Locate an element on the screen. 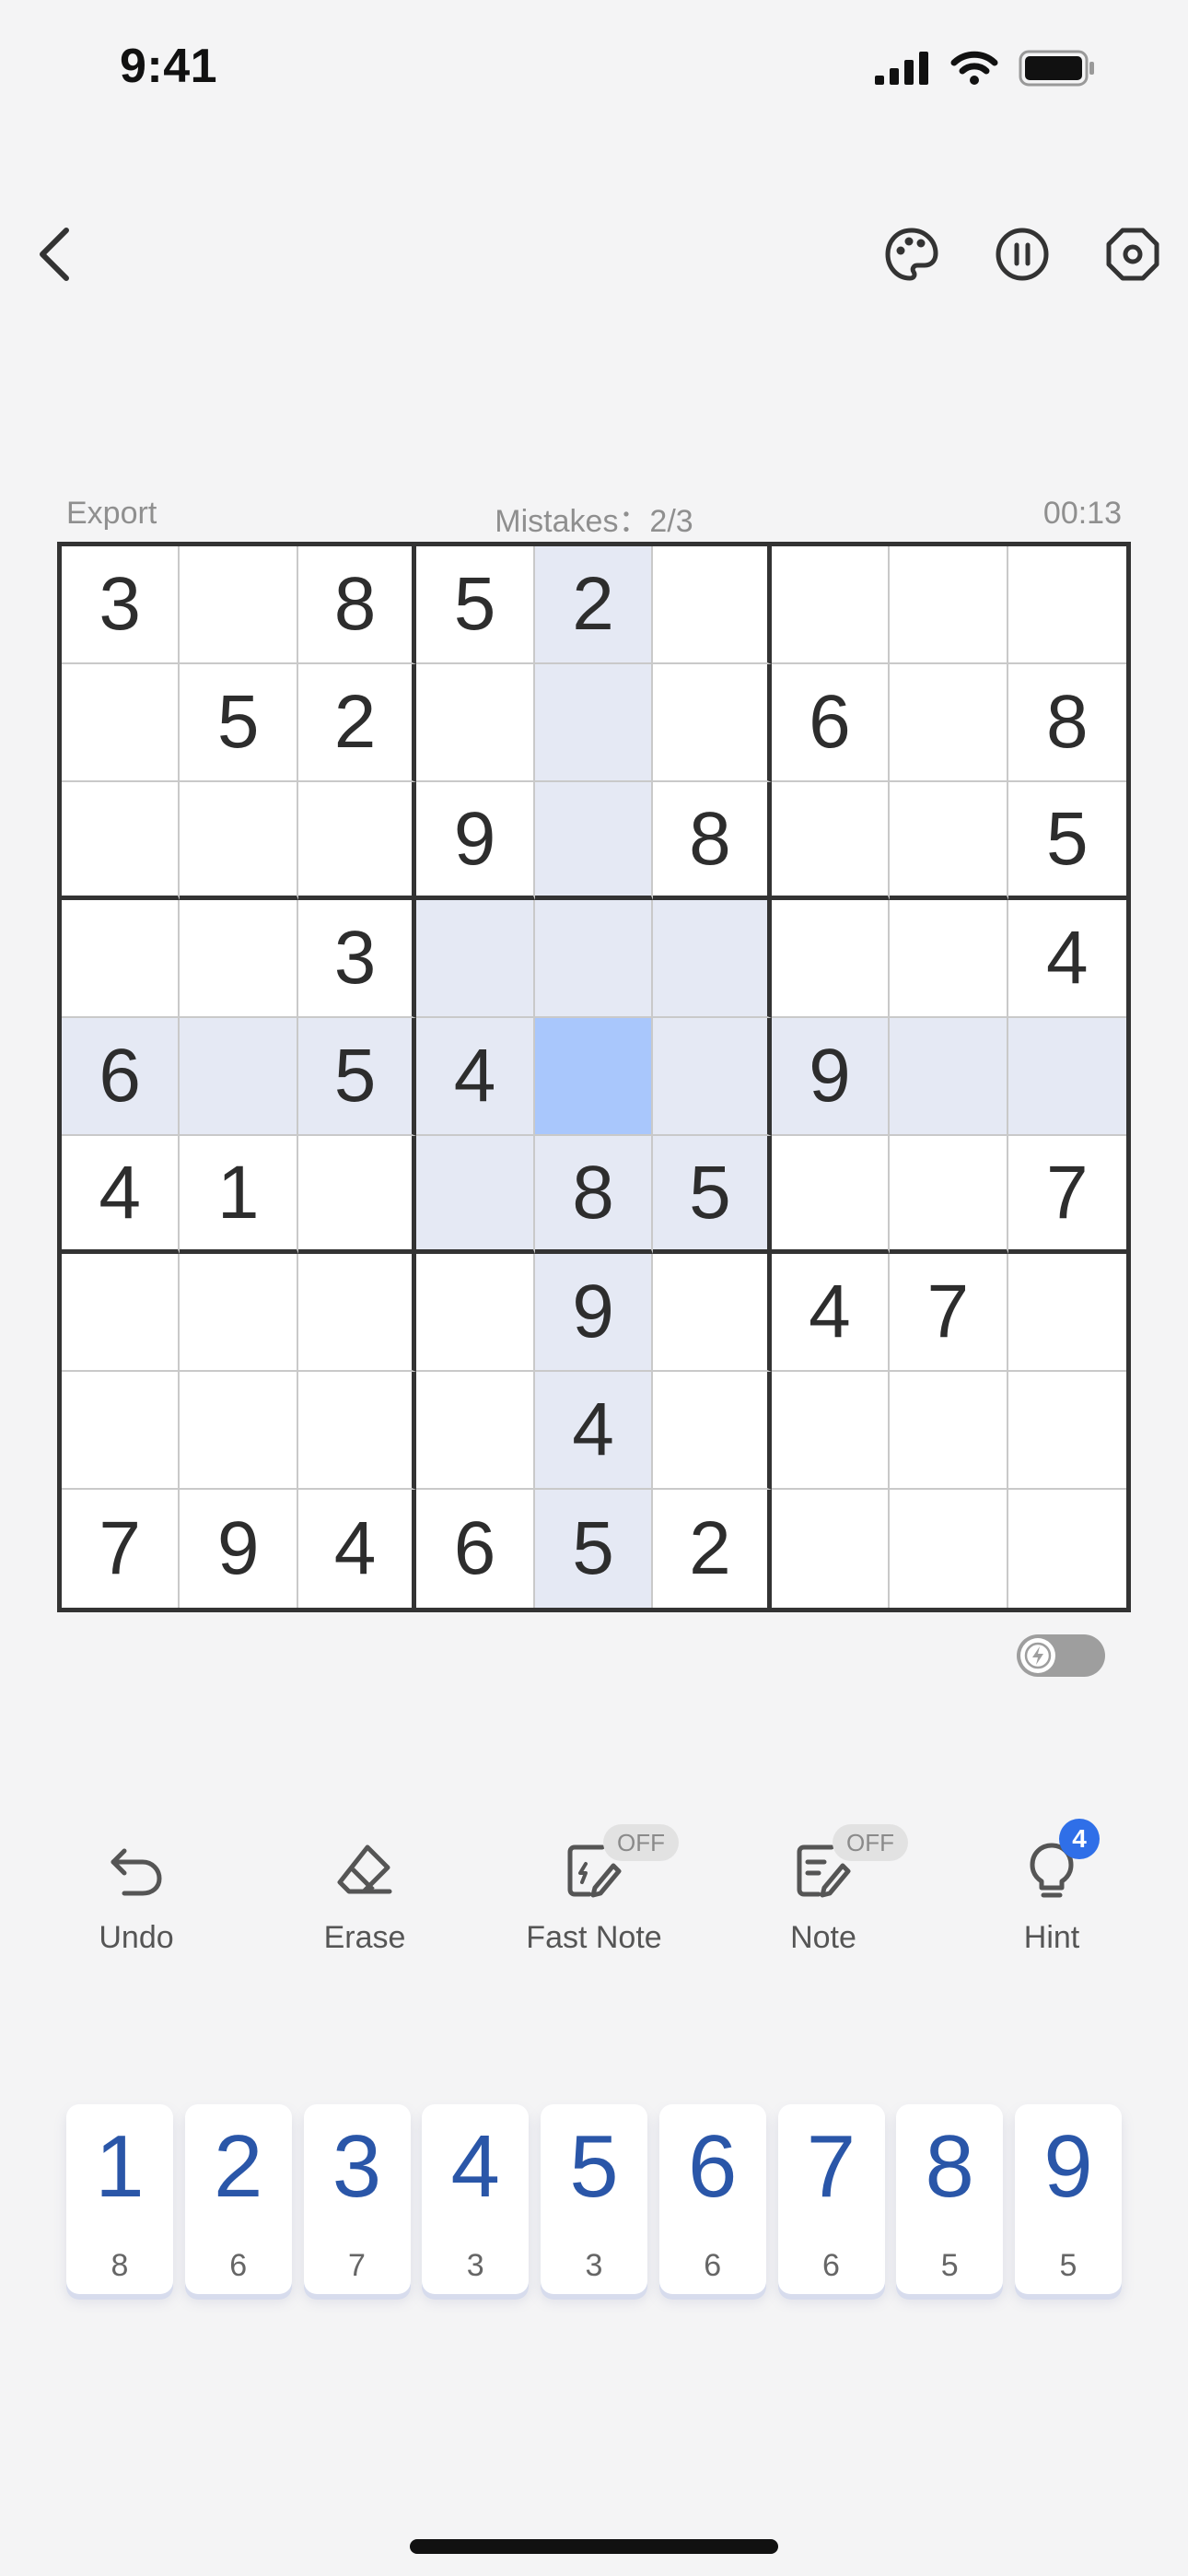  board-cell-r5c1: 6 is located at coordinates (121, 1077).